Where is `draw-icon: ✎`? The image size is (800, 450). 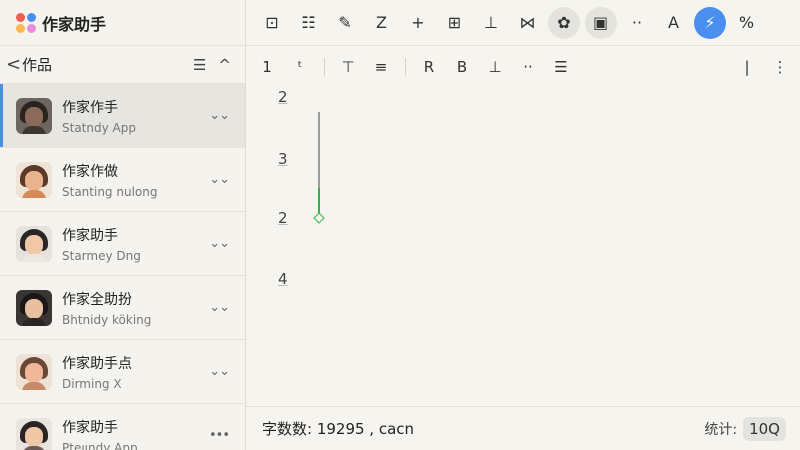
draw-icon: ✎ is located at coordinates (345, 23).